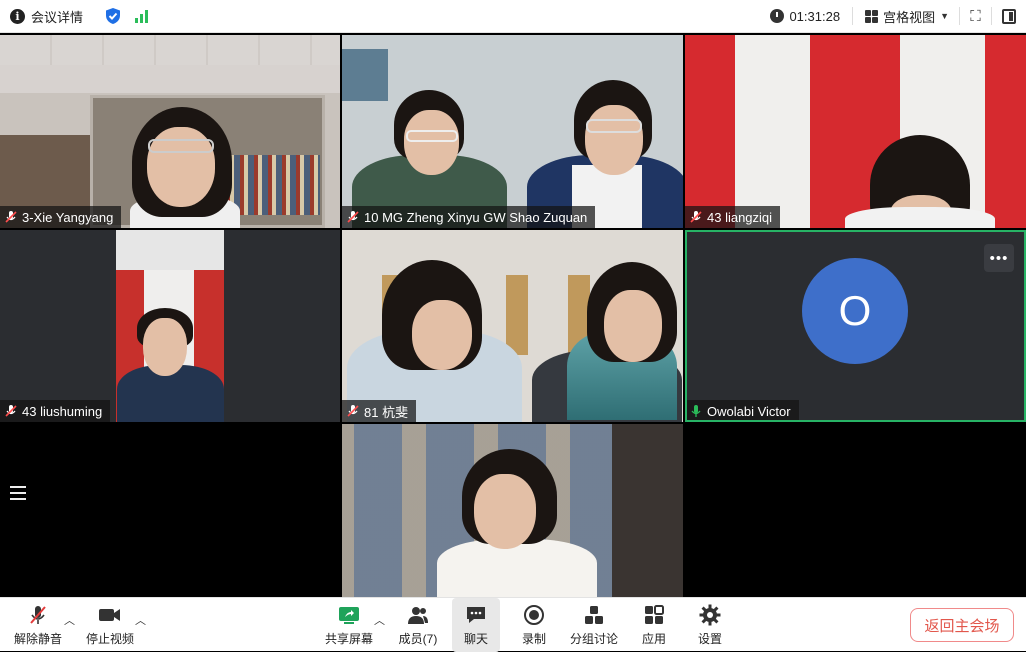 This screenshot has height=652, width=1026. Describe the element at coordinates (475, 638) in the screenshot. I see `chat-label: 聊天` at that location.